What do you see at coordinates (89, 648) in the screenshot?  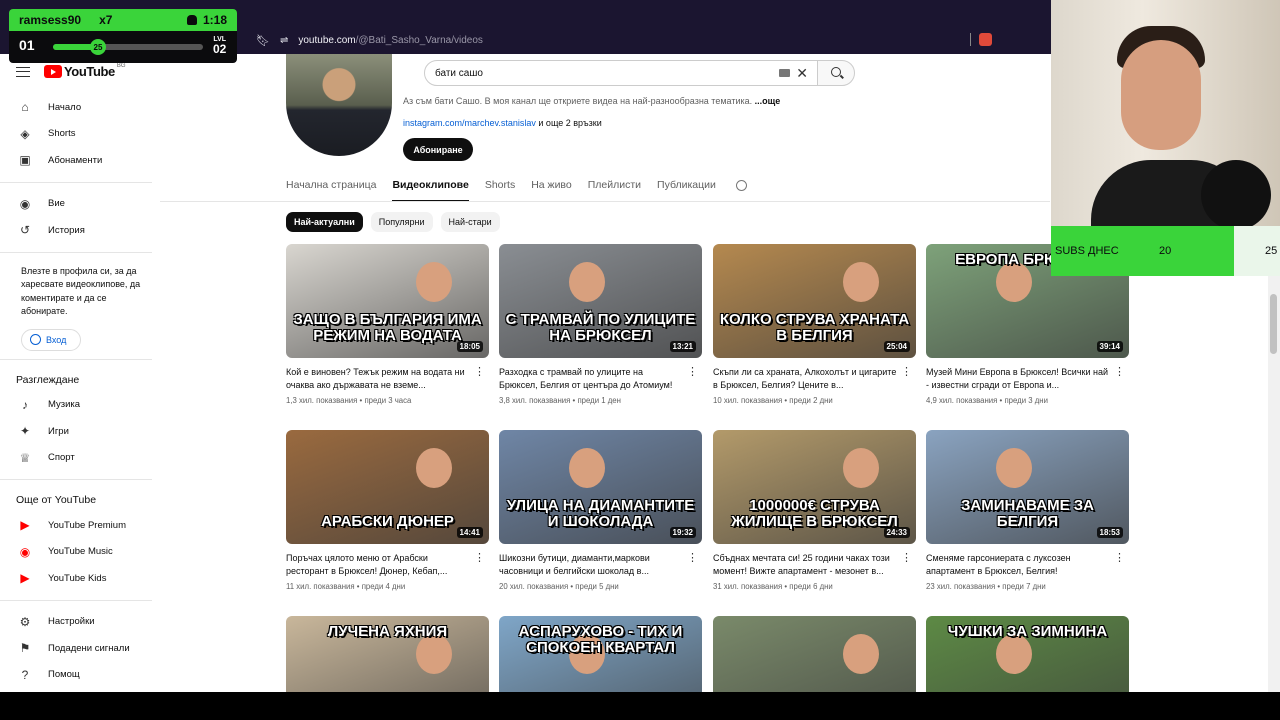 I see `sidebar-item-label: Подадени сигнали` at bounding box center [89, 648].